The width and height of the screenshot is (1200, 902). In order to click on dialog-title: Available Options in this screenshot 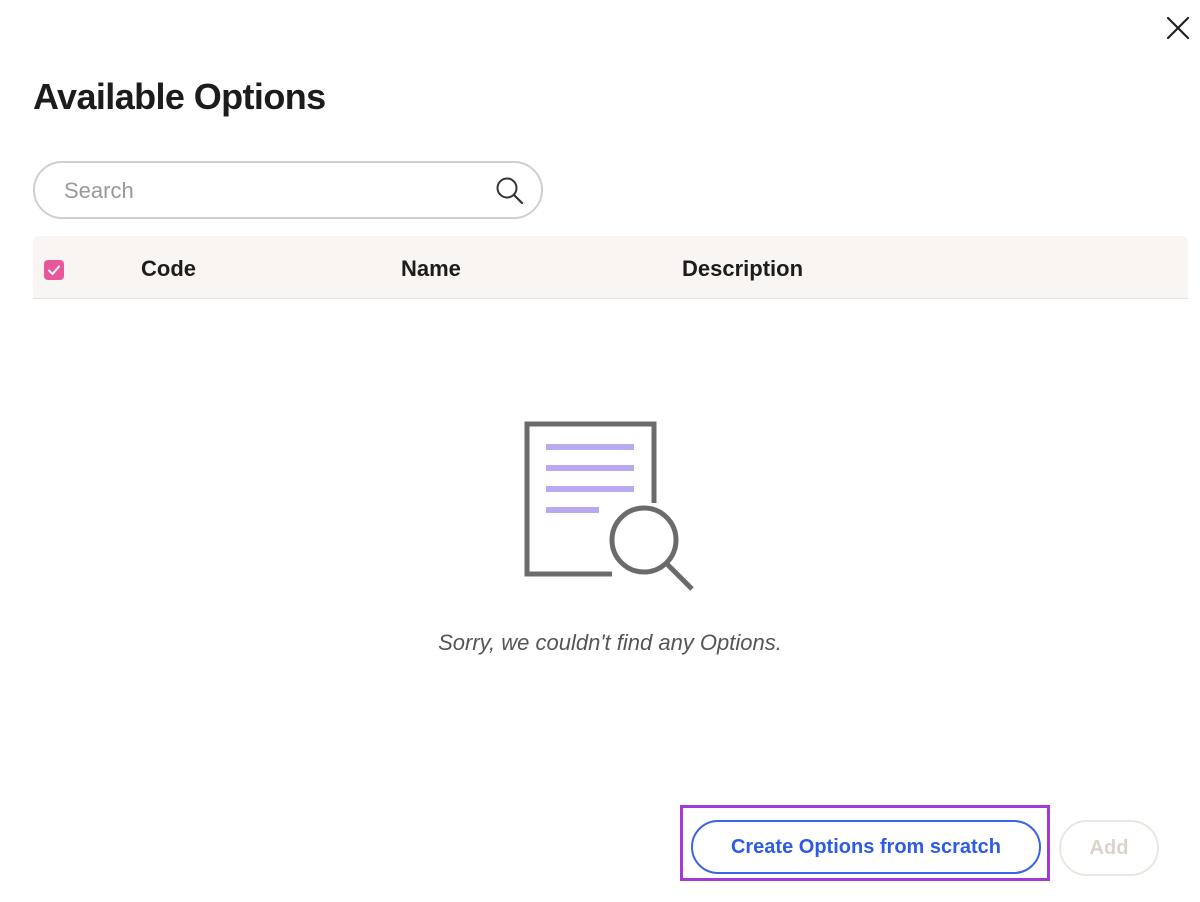, I will do `click(179, 96)`.